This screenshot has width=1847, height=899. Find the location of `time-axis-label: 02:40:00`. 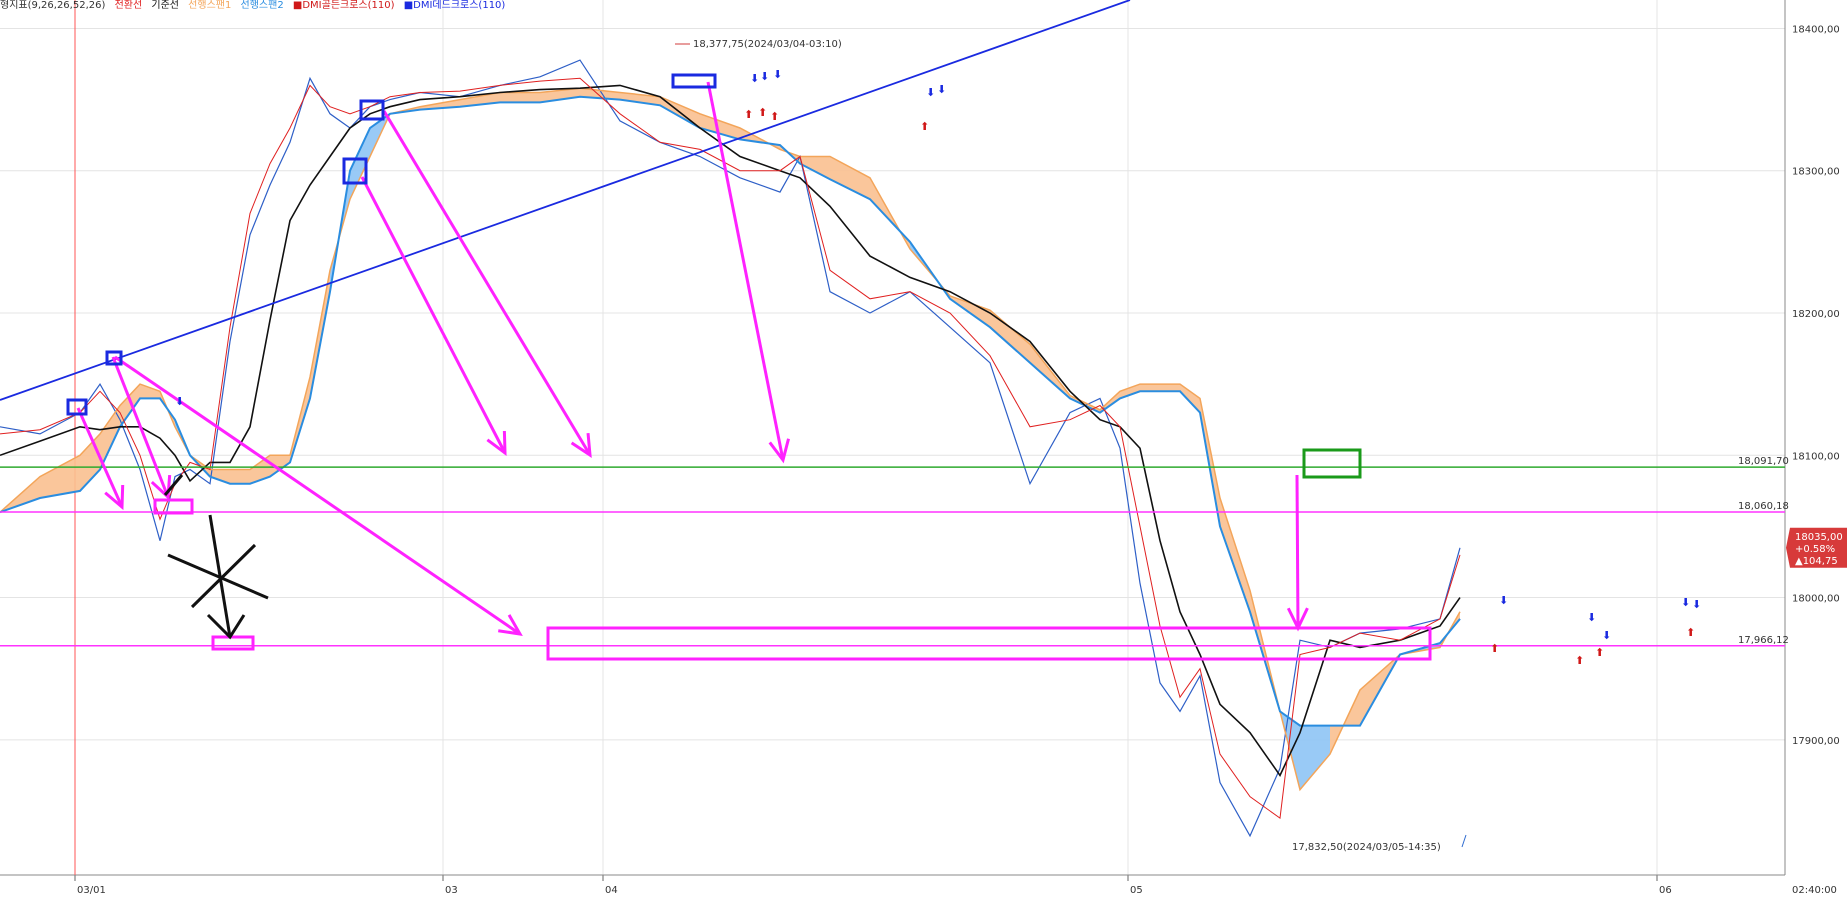

time-axis-label: 02:40:00 is located at coordinates (1814, 890).